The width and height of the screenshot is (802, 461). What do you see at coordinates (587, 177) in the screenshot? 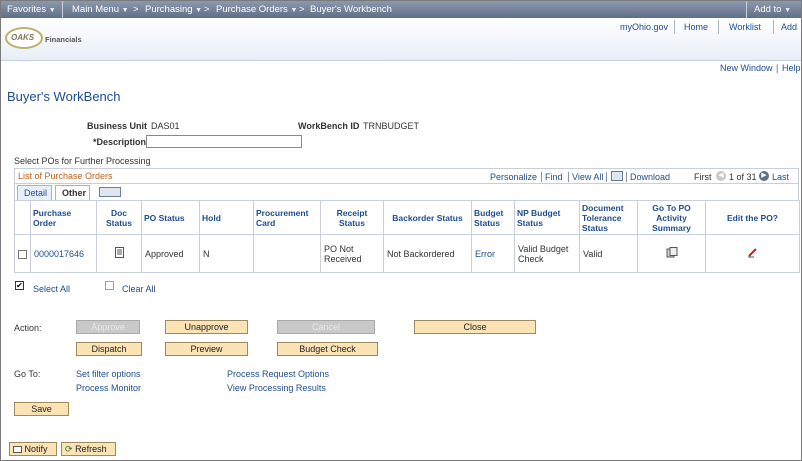
I see `view-all-link: View All` at bounding box center [587, 177].